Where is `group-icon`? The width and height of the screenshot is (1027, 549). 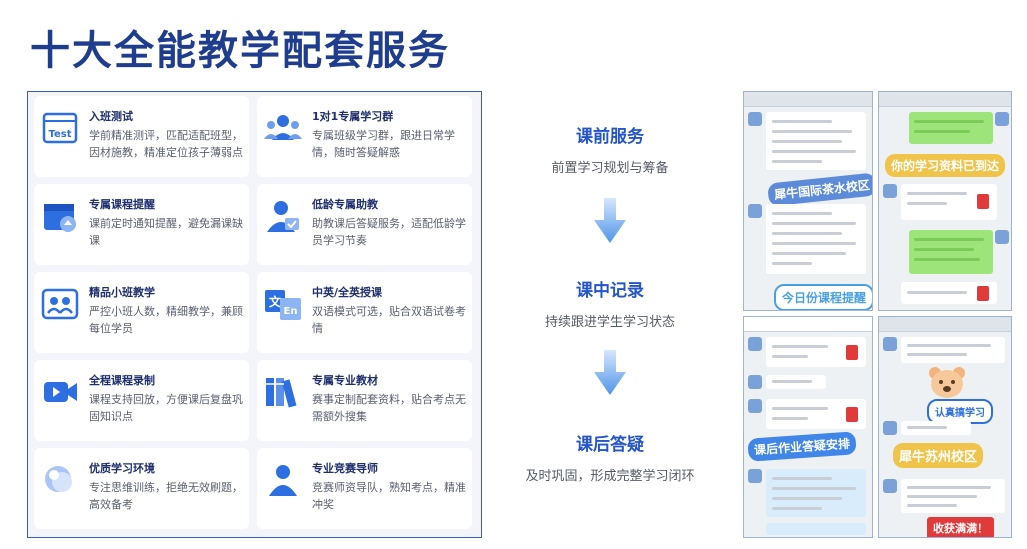 group-icon is located at coordinates (283, 127).